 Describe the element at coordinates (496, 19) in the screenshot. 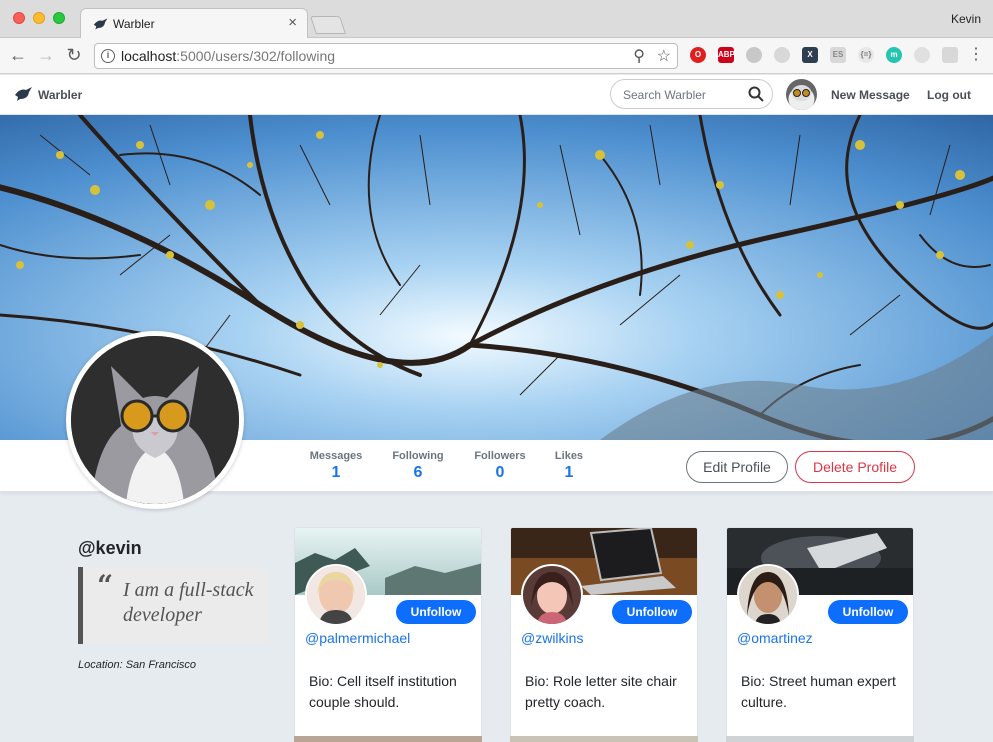

I see `browser-titlebar: Warbler × Kevin` at that location.